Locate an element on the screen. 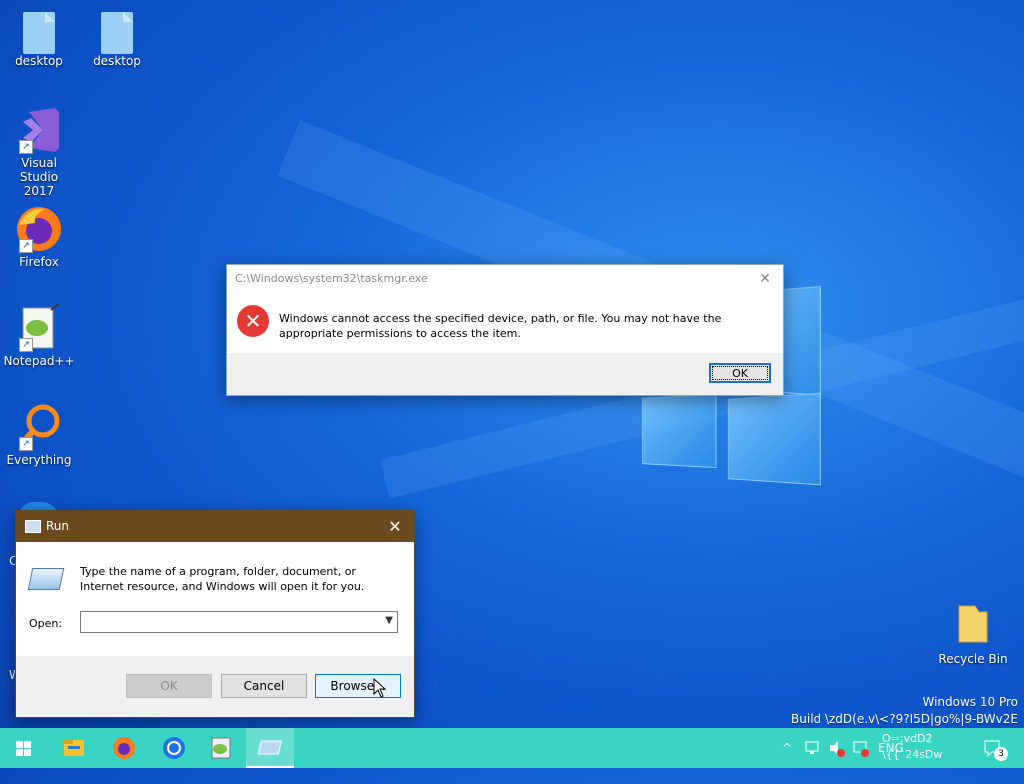  clock-line-2: \{{`24sDw is located at coordinates (912, 754).